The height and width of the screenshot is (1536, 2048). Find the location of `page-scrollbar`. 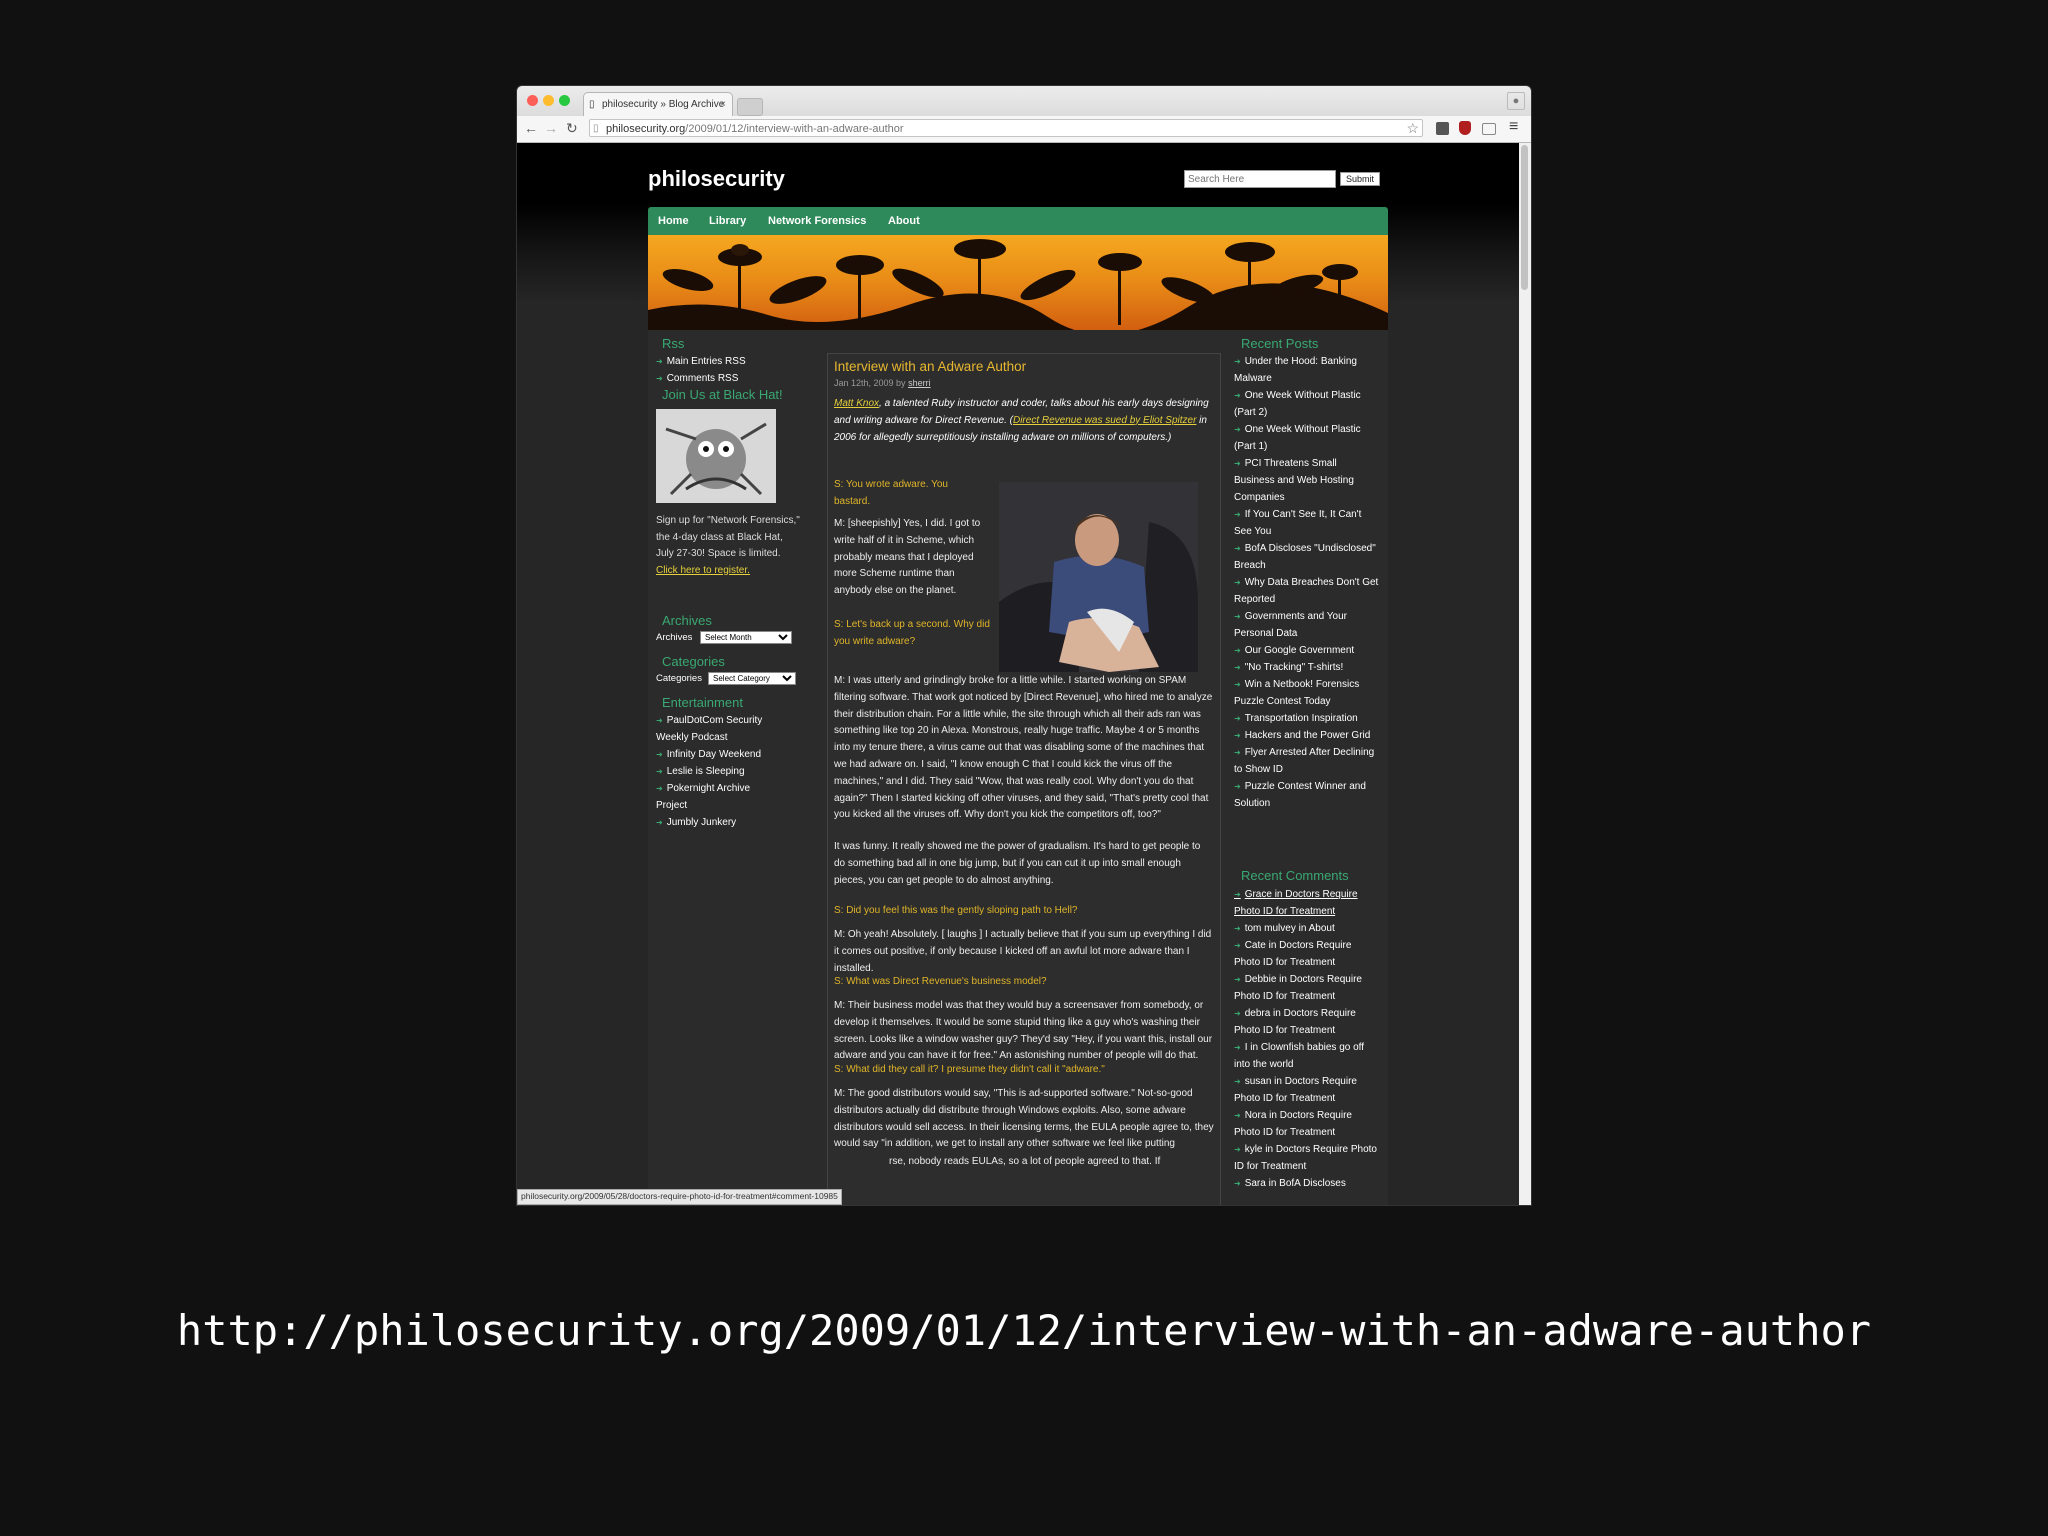

page-scrollbar is located at coordinates (1525, 674).